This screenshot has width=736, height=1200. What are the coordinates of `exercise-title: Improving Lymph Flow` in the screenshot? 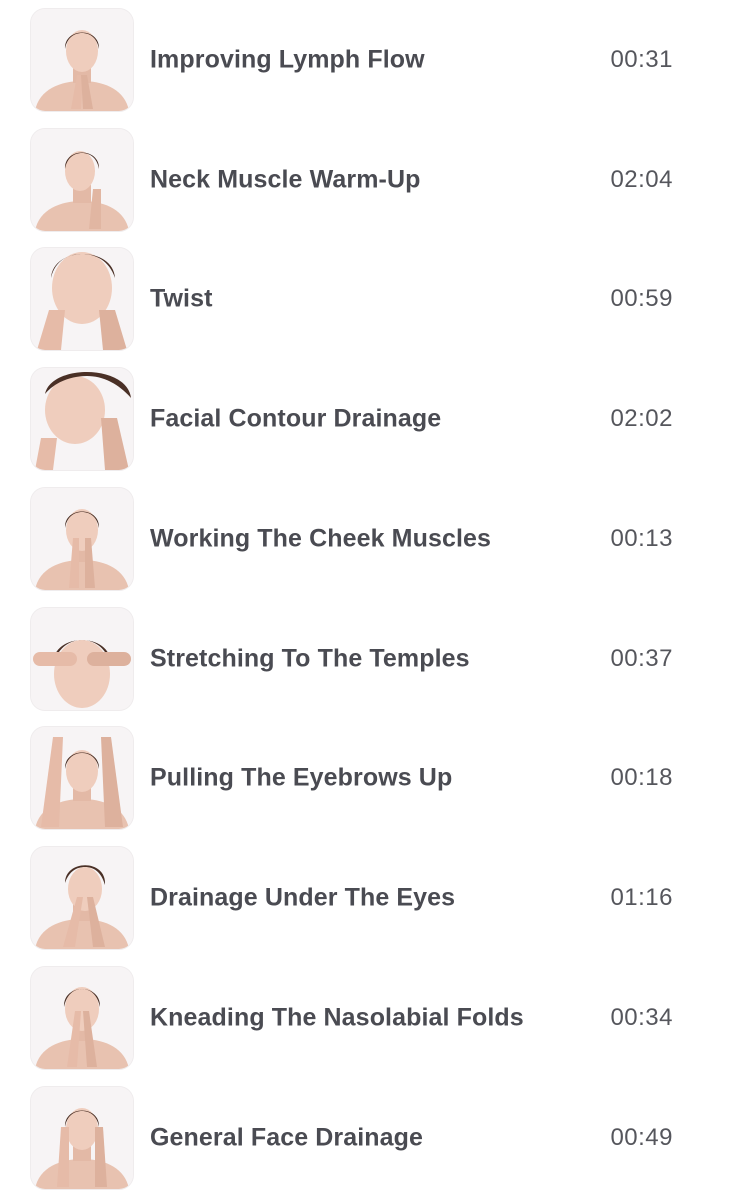 It's located at (287, 59).